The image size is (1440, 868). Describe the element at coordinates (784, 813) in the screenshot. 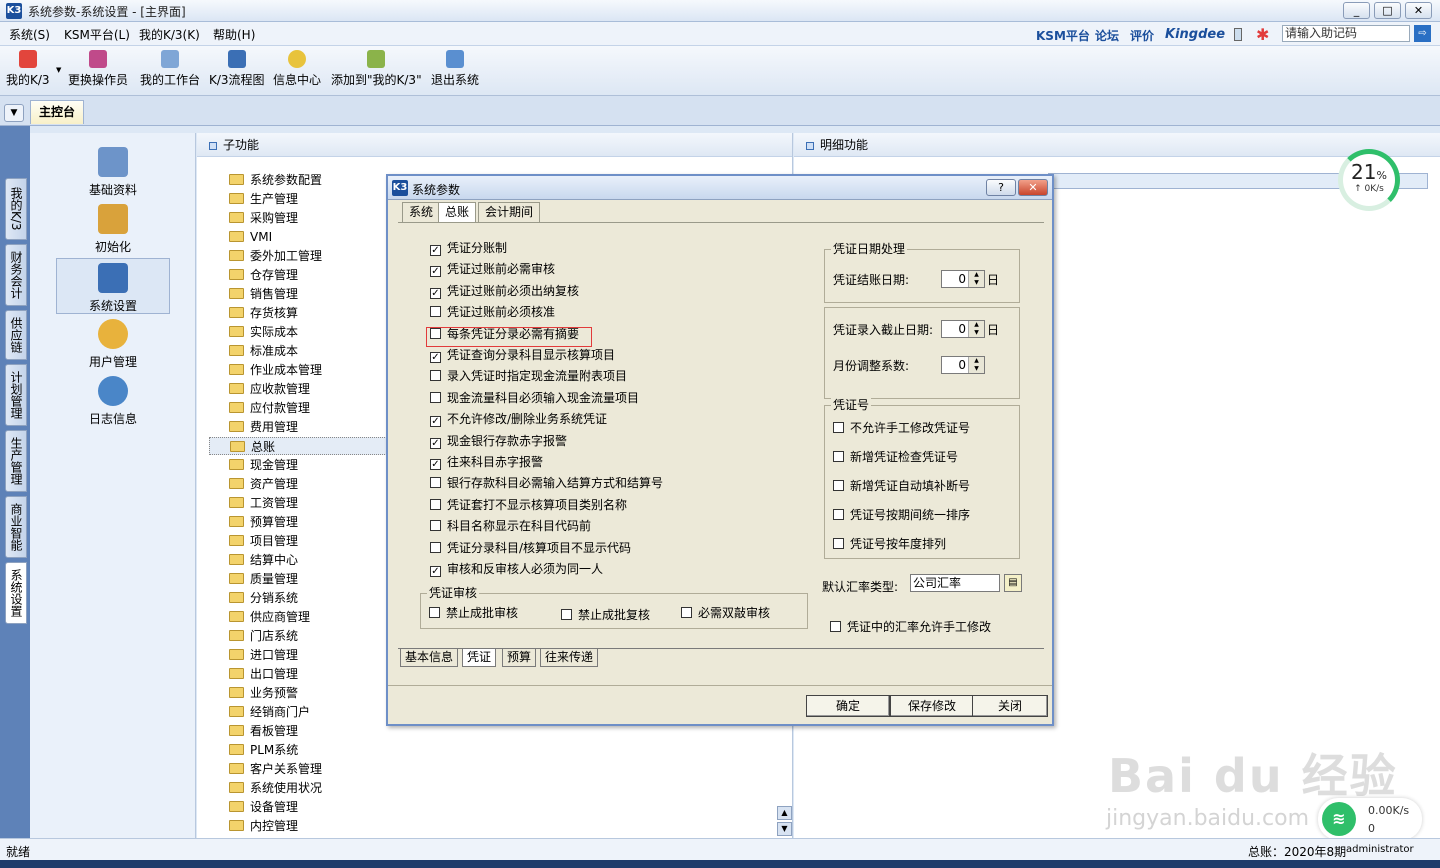

I see `scroll-up-button: ▲` at that location.